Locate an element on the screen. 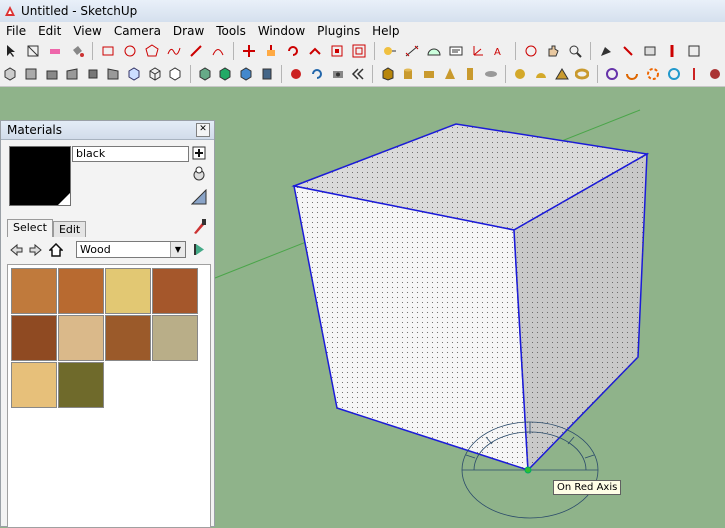  eraser-icon is located at coordinates (55, 51).